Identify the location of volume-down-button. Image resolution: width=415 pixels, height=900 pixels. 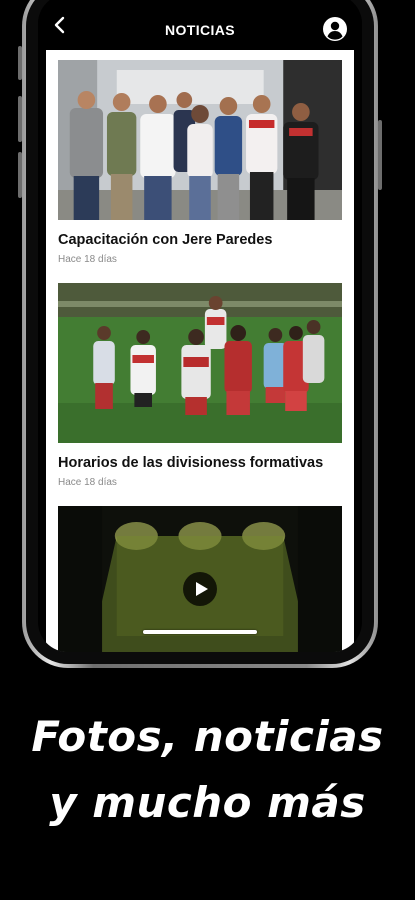
(20, 175).